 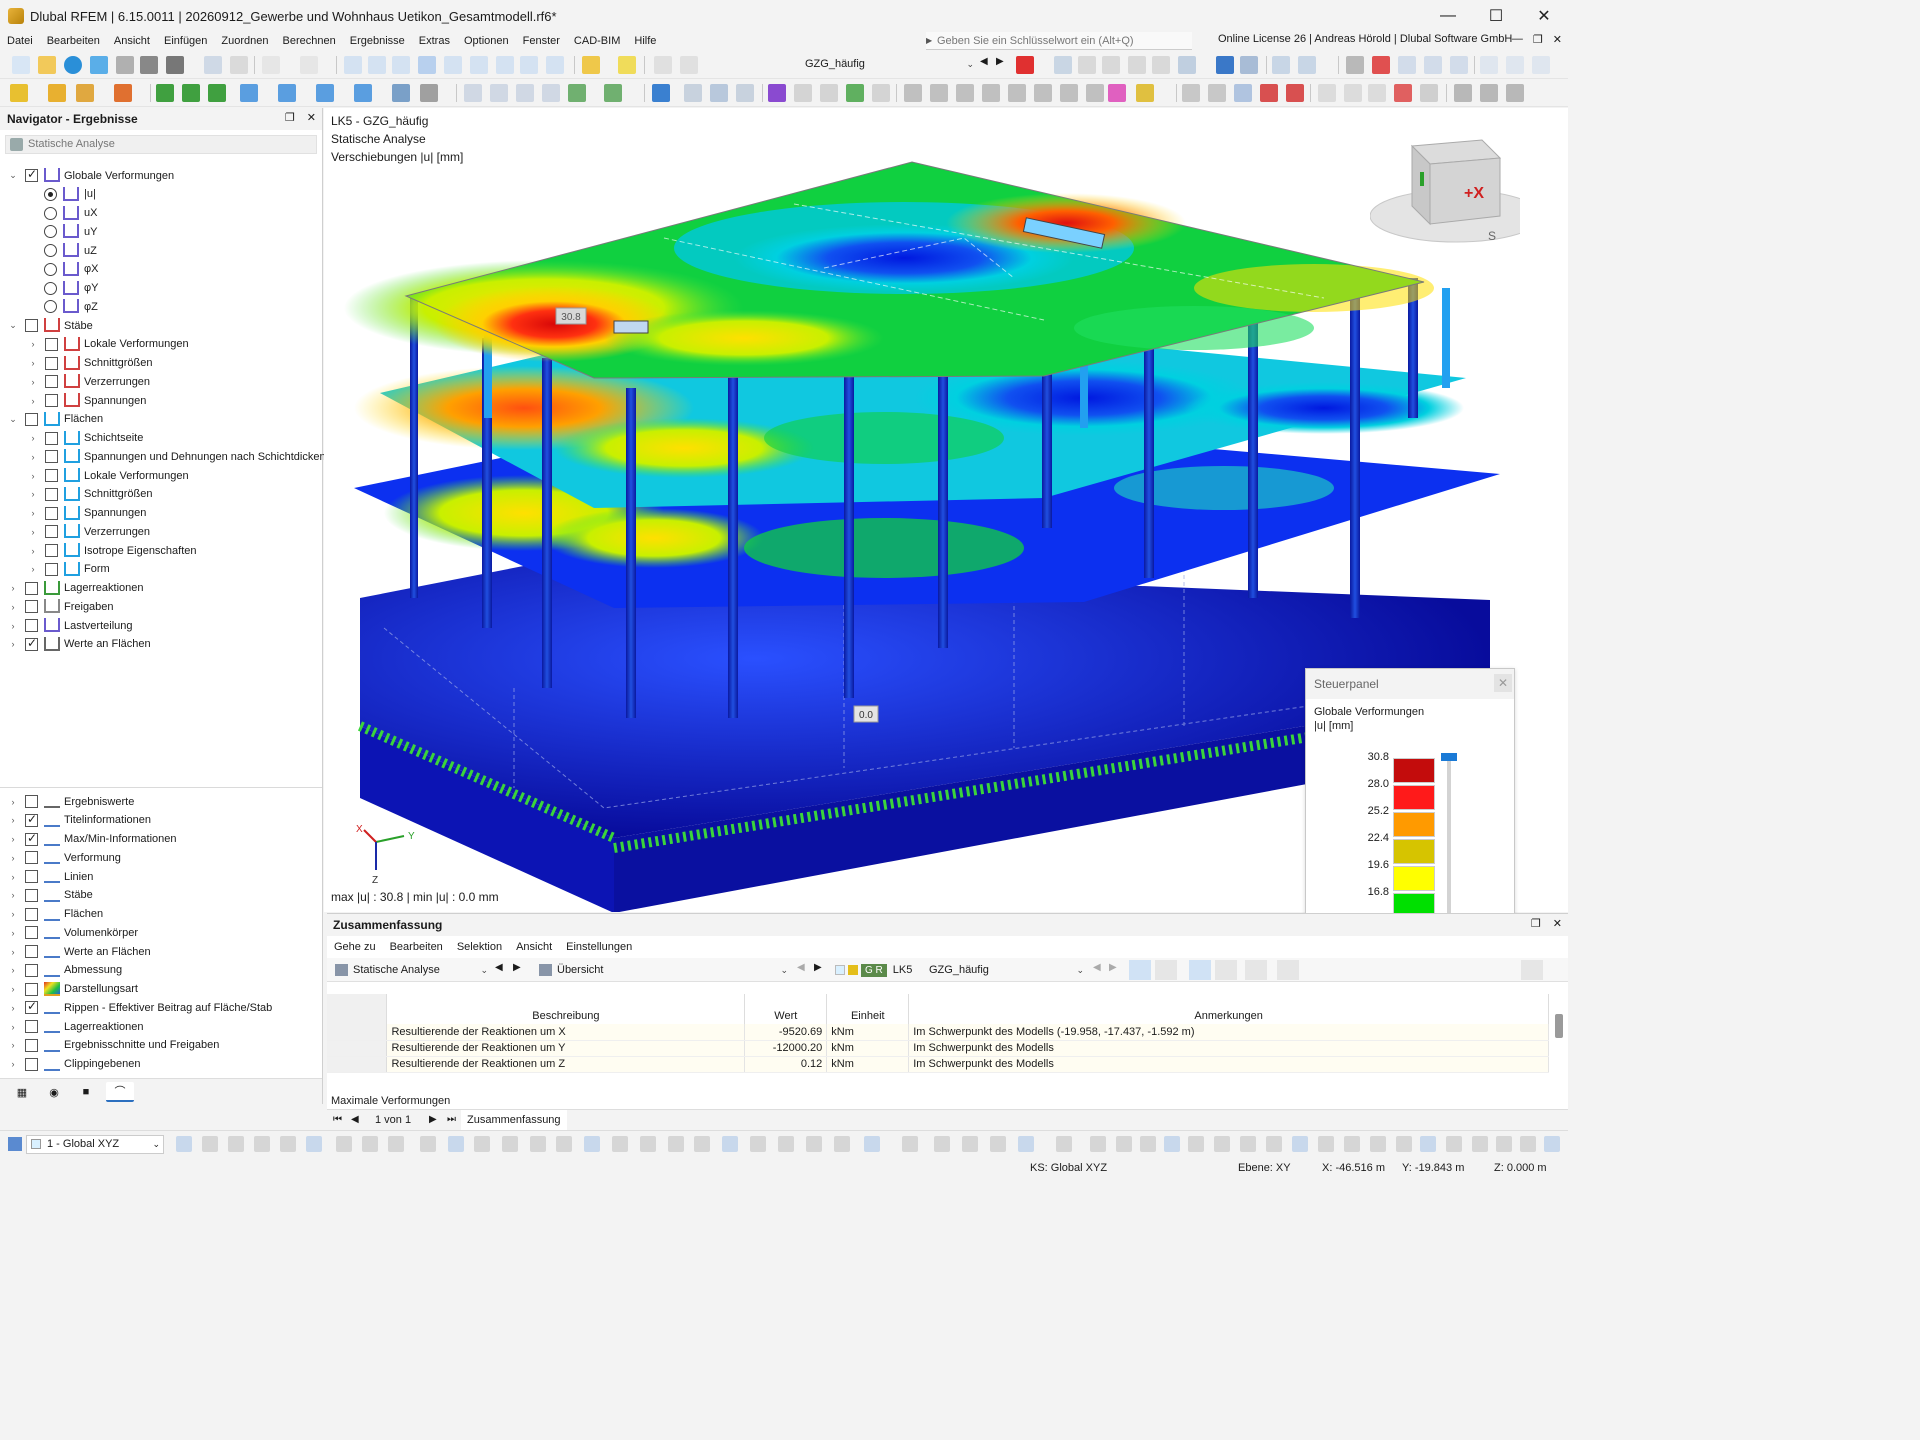 I want to click on display-item-darstellungsart: › Darstellungsart, so click(x=161, y=989).